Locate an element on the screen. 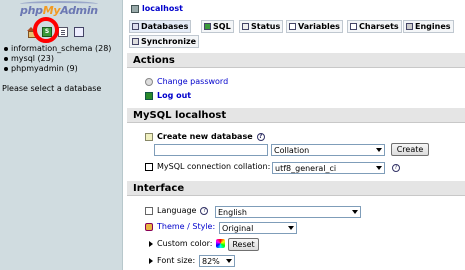 This screenshot has height=270, width=465. connection-collation-label: MySQL connection collation: is located at coordinates (214, 166).